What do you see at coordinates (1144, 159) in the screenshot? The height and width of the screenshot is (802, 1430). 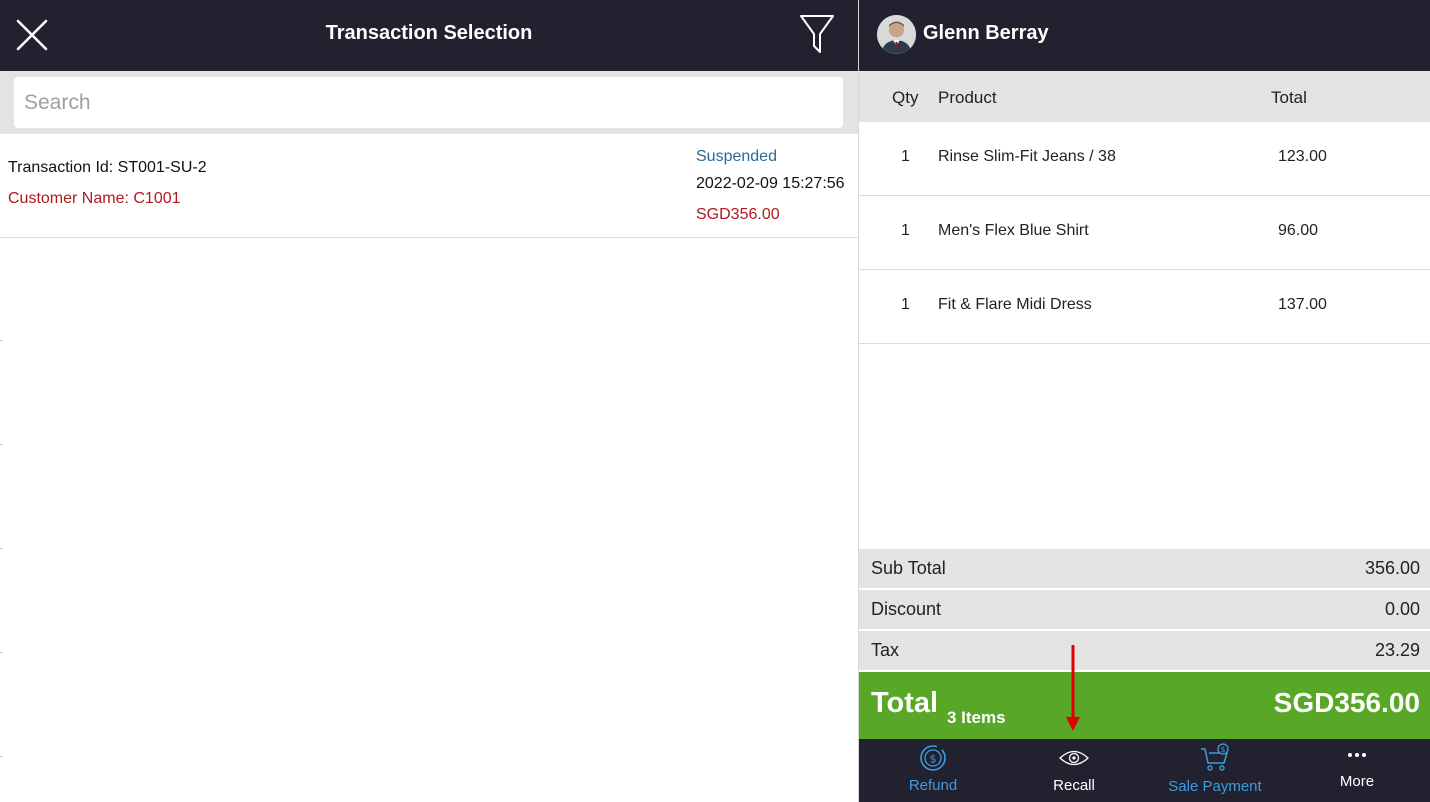 I see `cart-item-row: 1 Rinse Slim-Fit Jeans / 38 123.00` at bounding box center [1144, 159].